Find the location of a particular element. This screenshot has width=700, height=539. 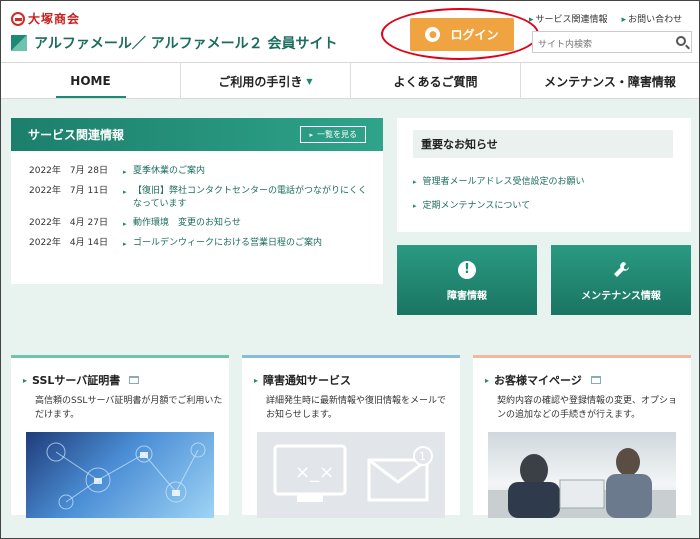

login-button: ● ログイン is located at coordinates (462, 34).